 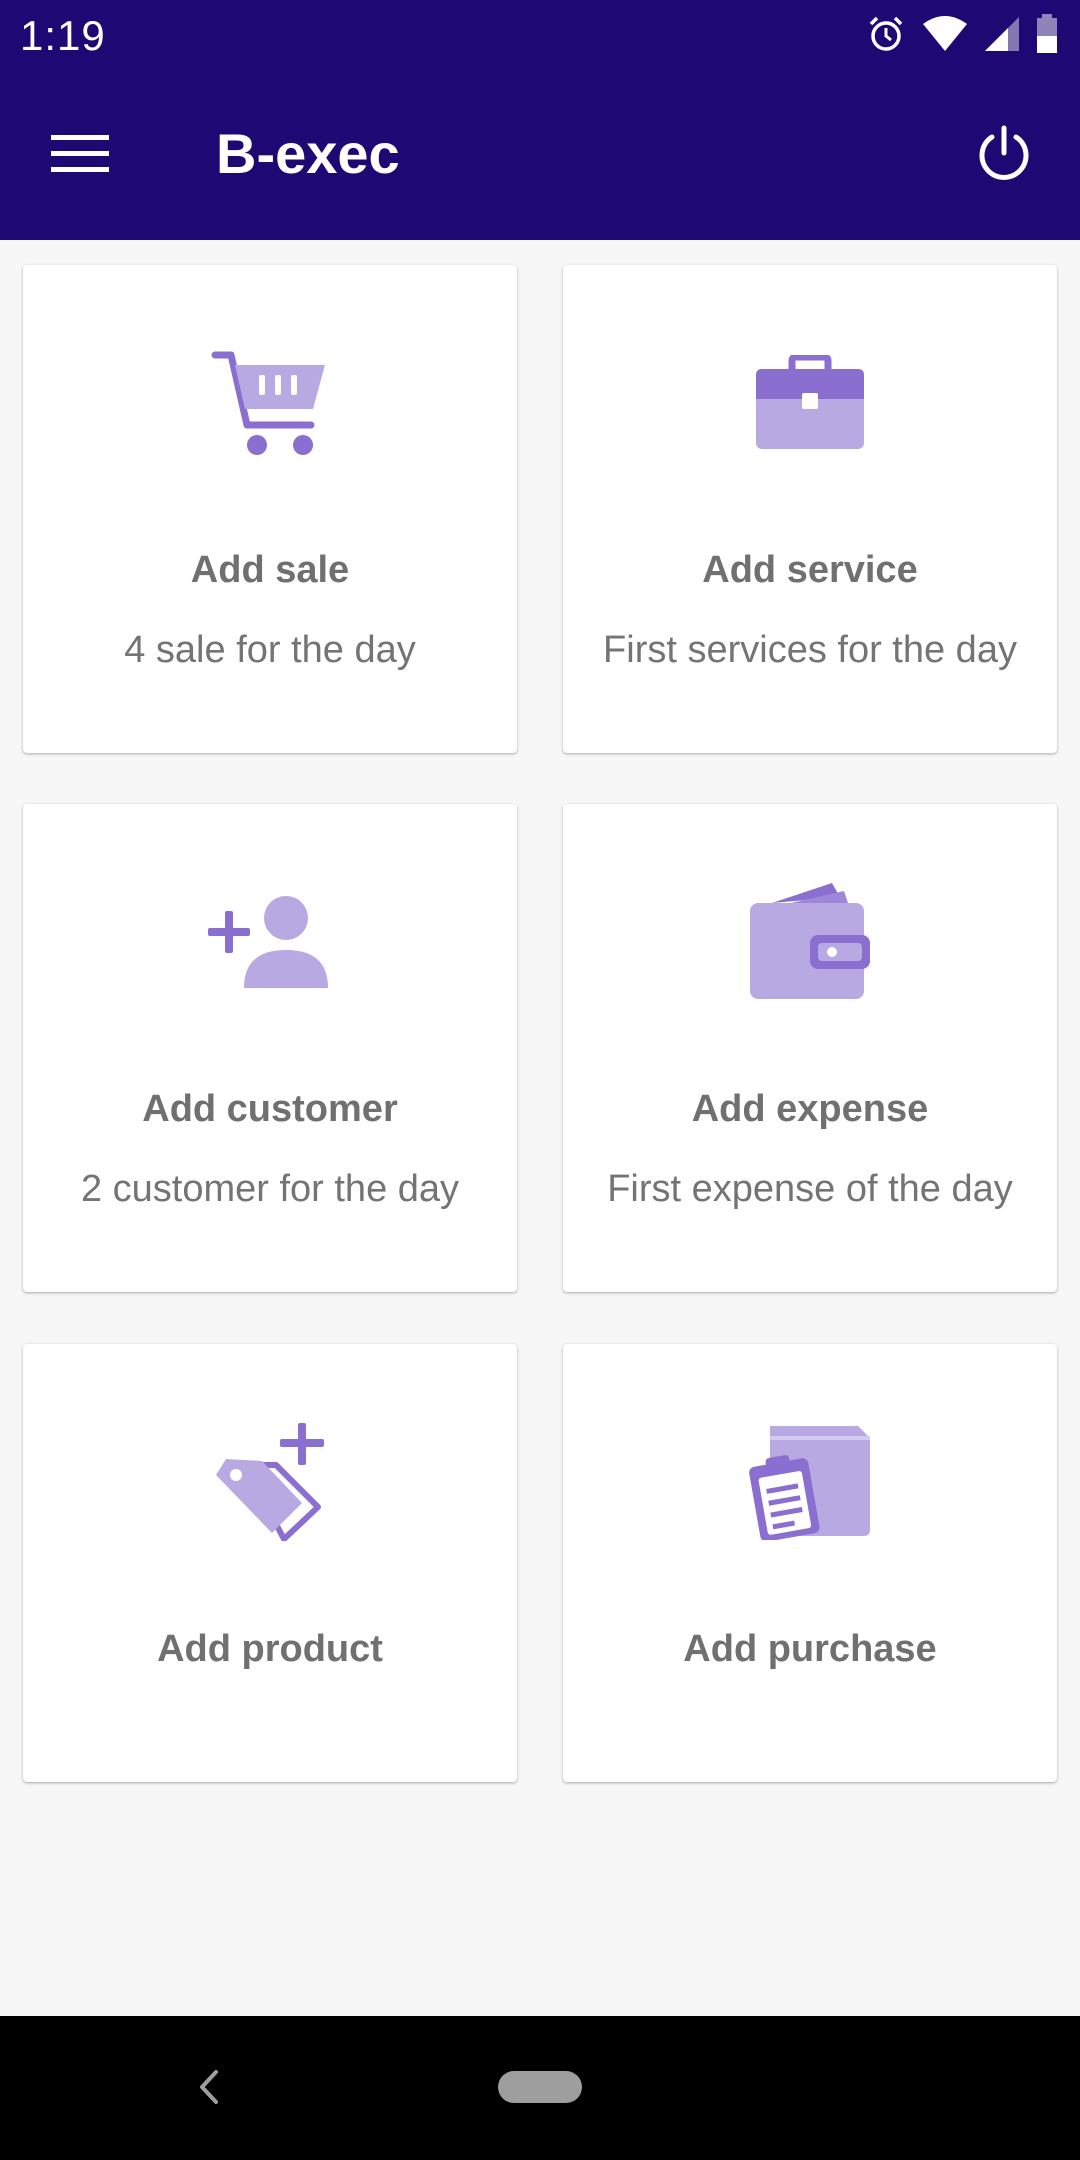 I want to click on wallet-icon, so click(x=810, y=944).